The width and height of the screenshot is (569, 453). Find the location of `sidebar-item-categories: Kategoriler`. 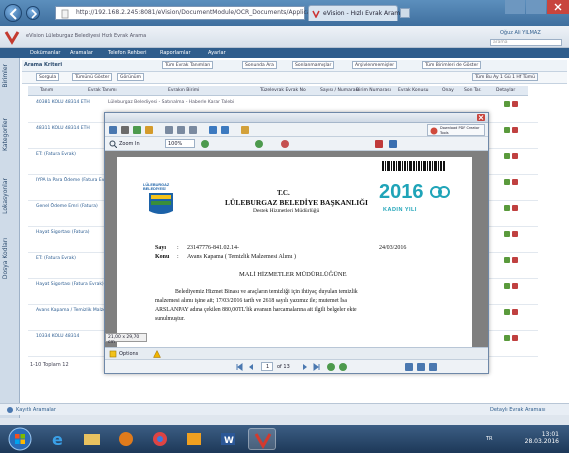

sidebar-item-categories: Kategoriler is located at coordinates (5, 134).